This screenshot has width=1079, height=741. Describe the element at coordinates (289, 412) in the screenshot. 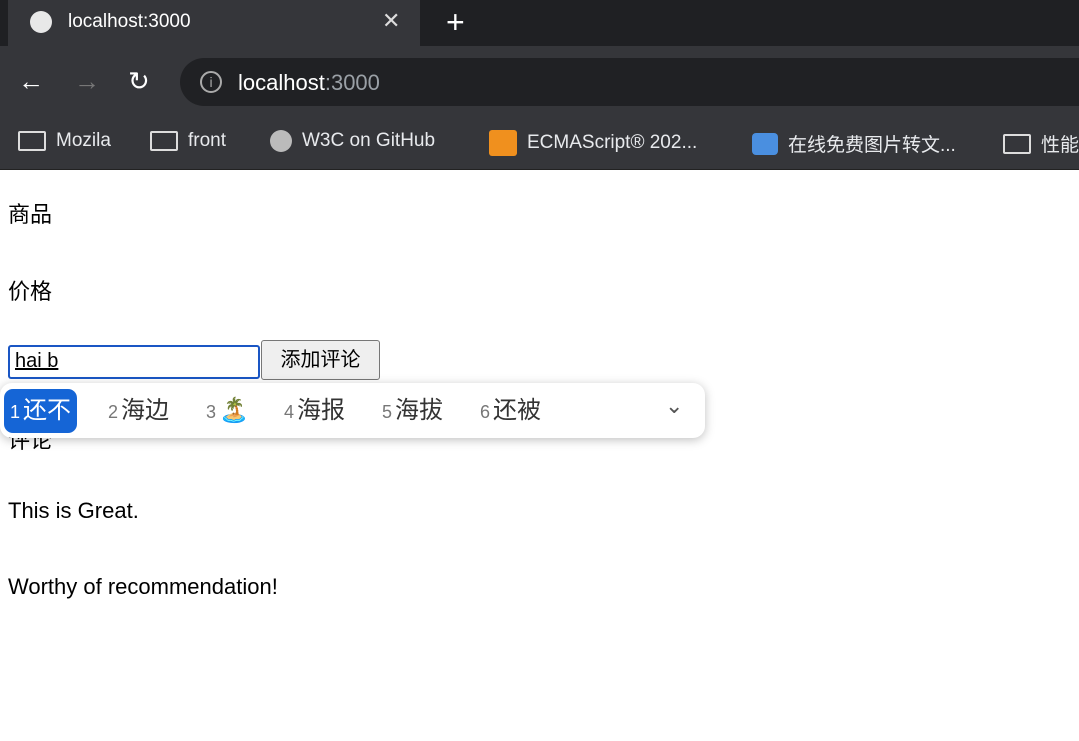

I see `candidate-number: 4` at that location.